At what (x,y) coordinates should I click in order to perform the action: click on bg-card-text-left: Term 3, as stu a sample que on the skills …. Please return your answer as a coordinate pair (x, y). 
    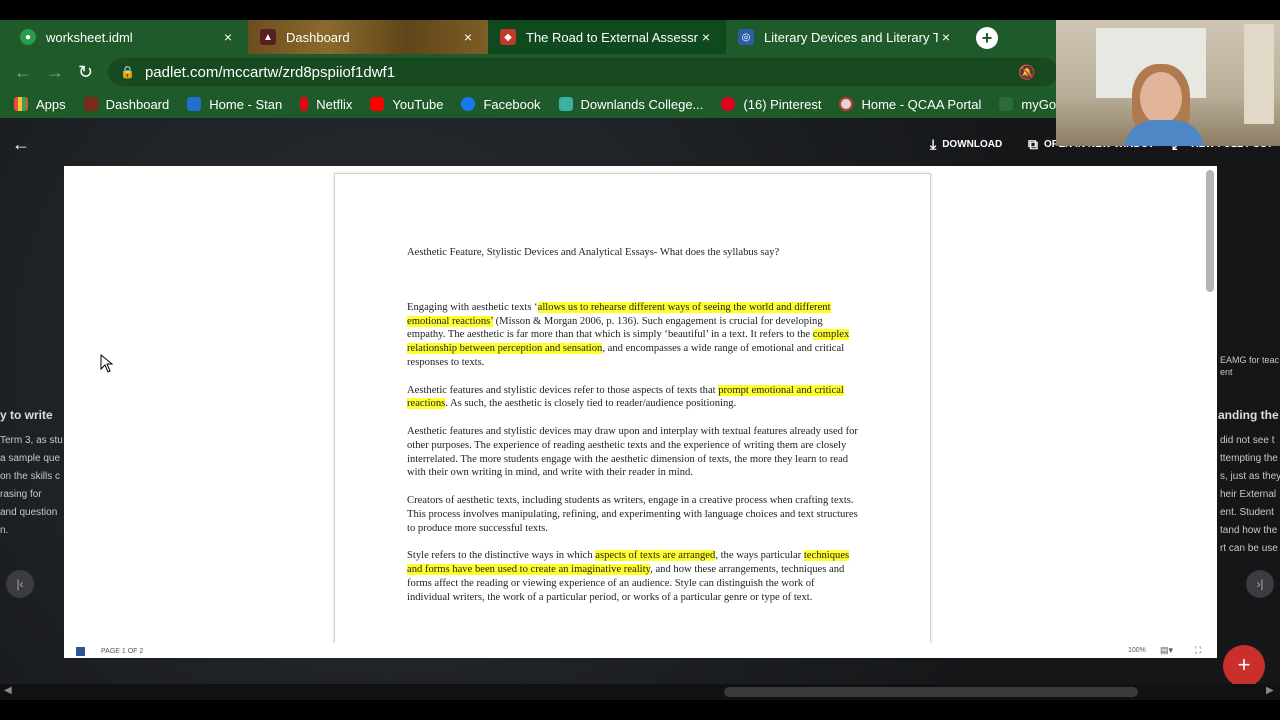
    Looking at the image, I should click on (31, 485).